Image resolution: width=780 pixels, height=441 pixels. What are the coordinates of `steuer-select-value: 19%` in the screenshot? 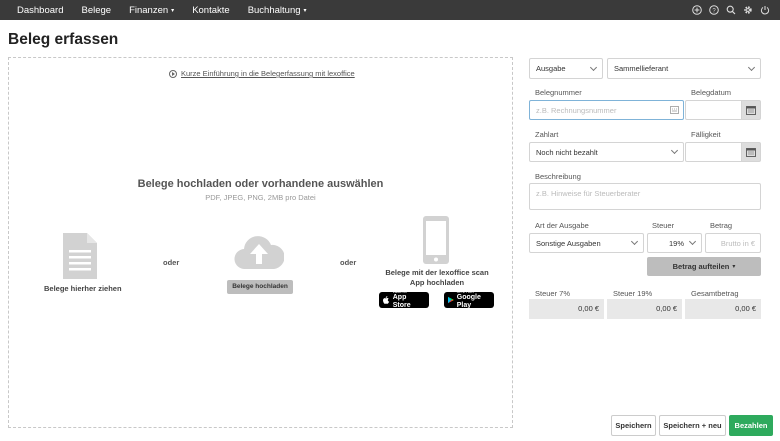 It's located at (676, 243).